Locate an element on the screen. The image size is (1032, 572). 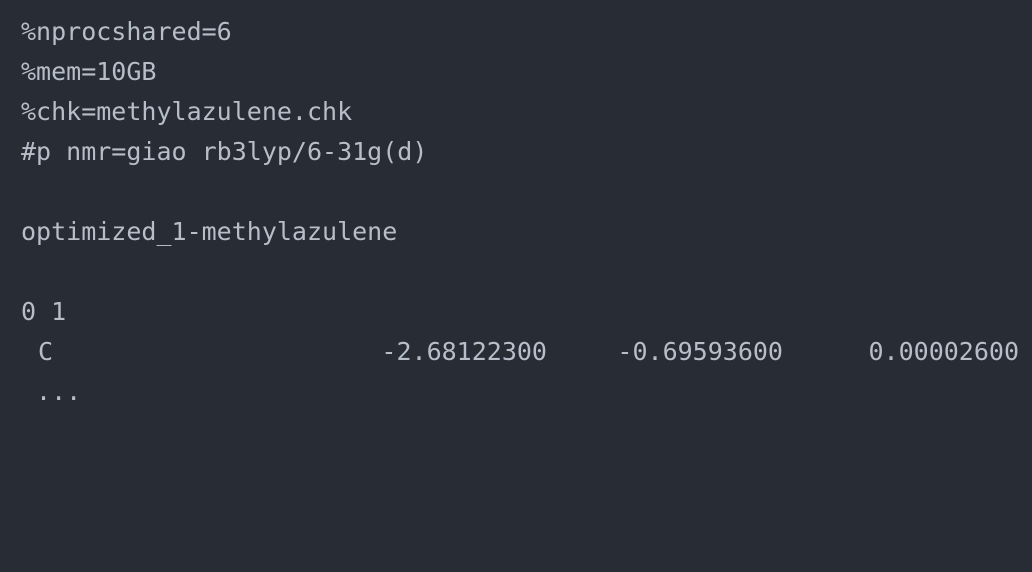
title-line: optimized_1-methylazulene is located at coordinates (209, 231).